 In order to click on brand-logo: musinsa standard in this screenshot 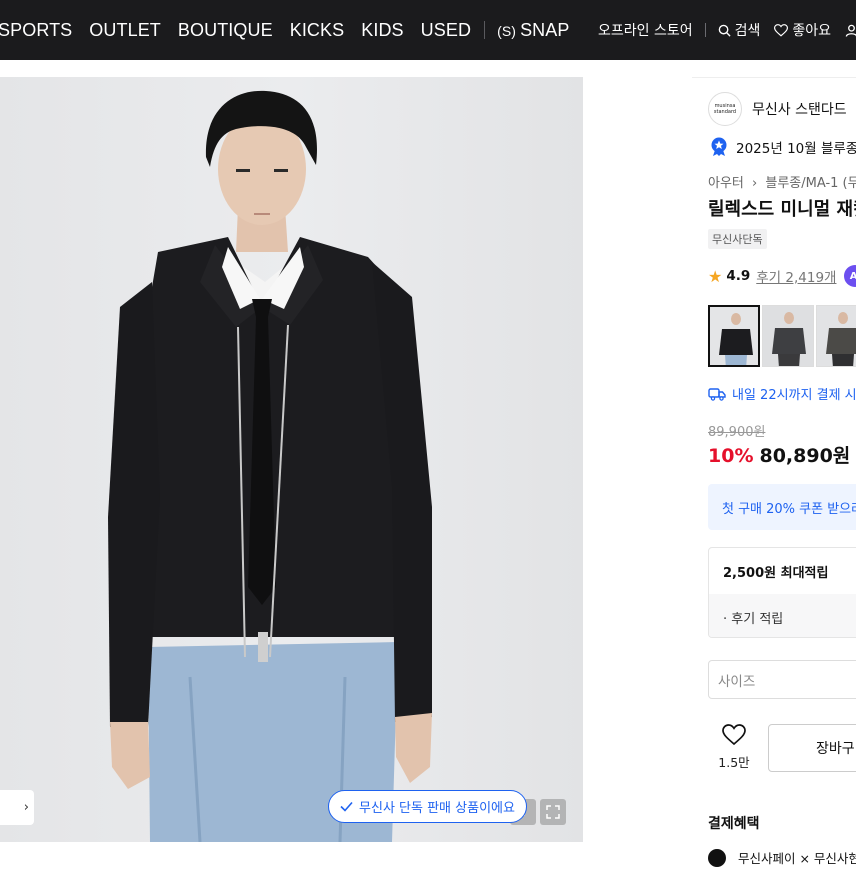, I will do `click(725, 109)`.